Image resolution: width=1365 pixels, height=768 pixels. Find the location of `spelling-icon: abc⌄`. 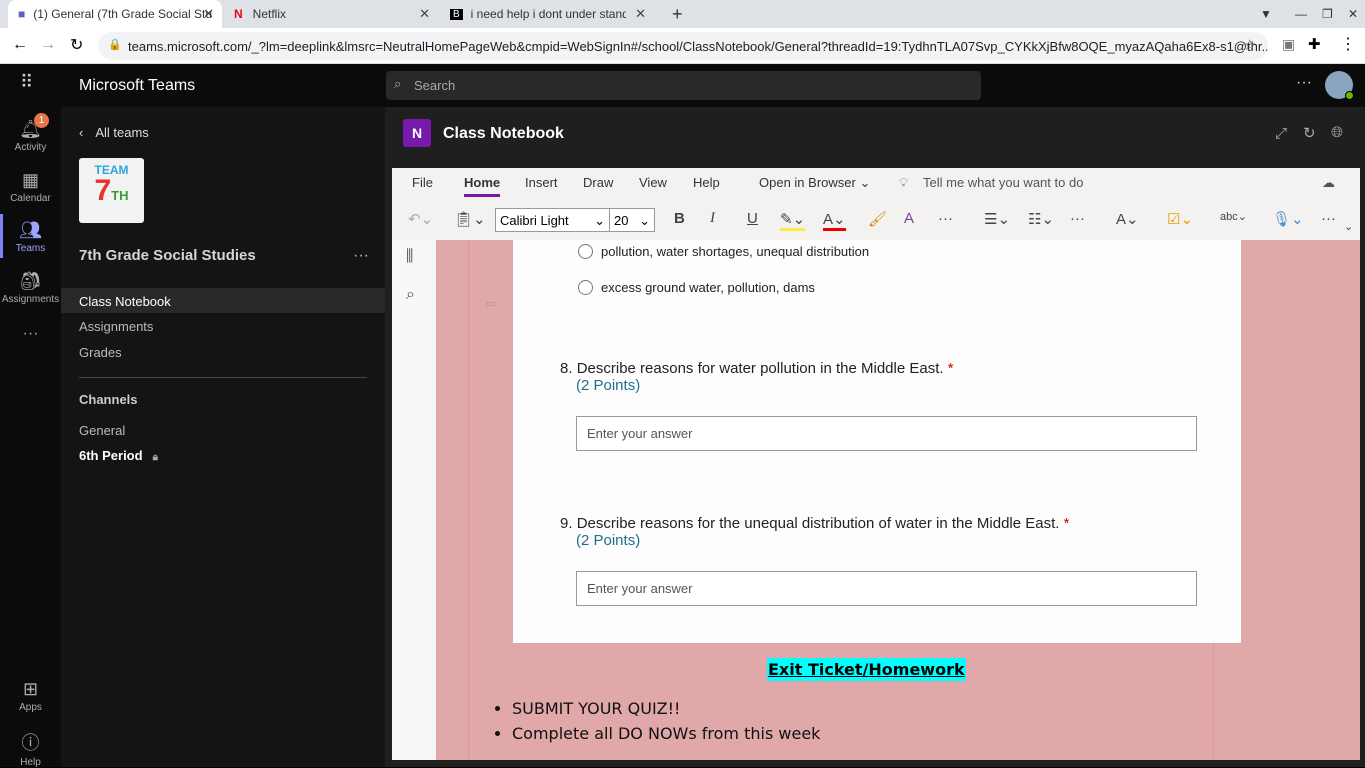

spelling-icon: abc⌄ is located at coordinates (1233, 216).